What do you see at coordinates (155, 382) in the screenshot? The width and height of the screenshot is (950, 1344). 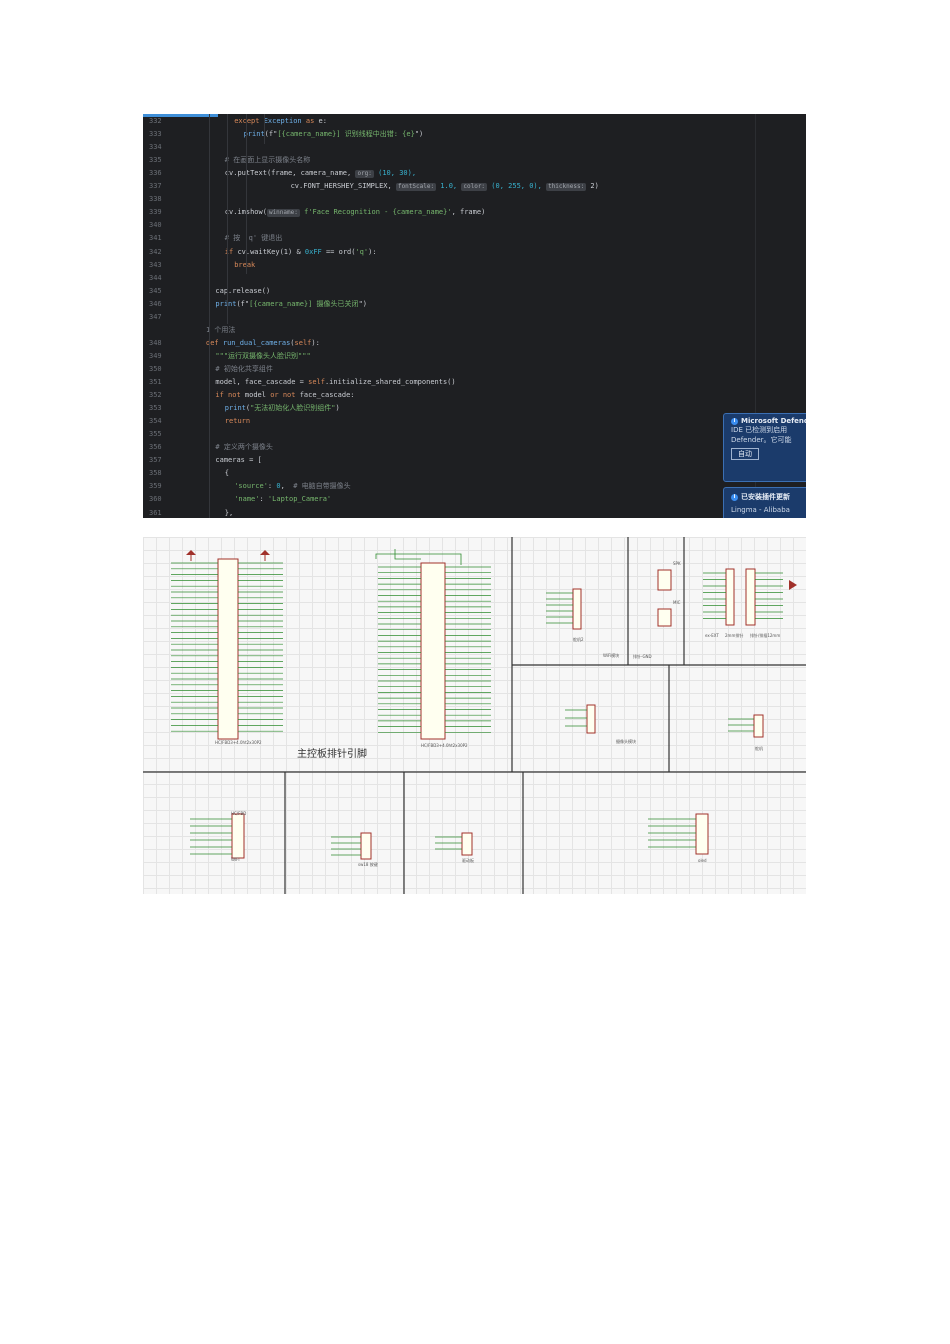 I see `line-number: 351` at bounding box center [155, 382].